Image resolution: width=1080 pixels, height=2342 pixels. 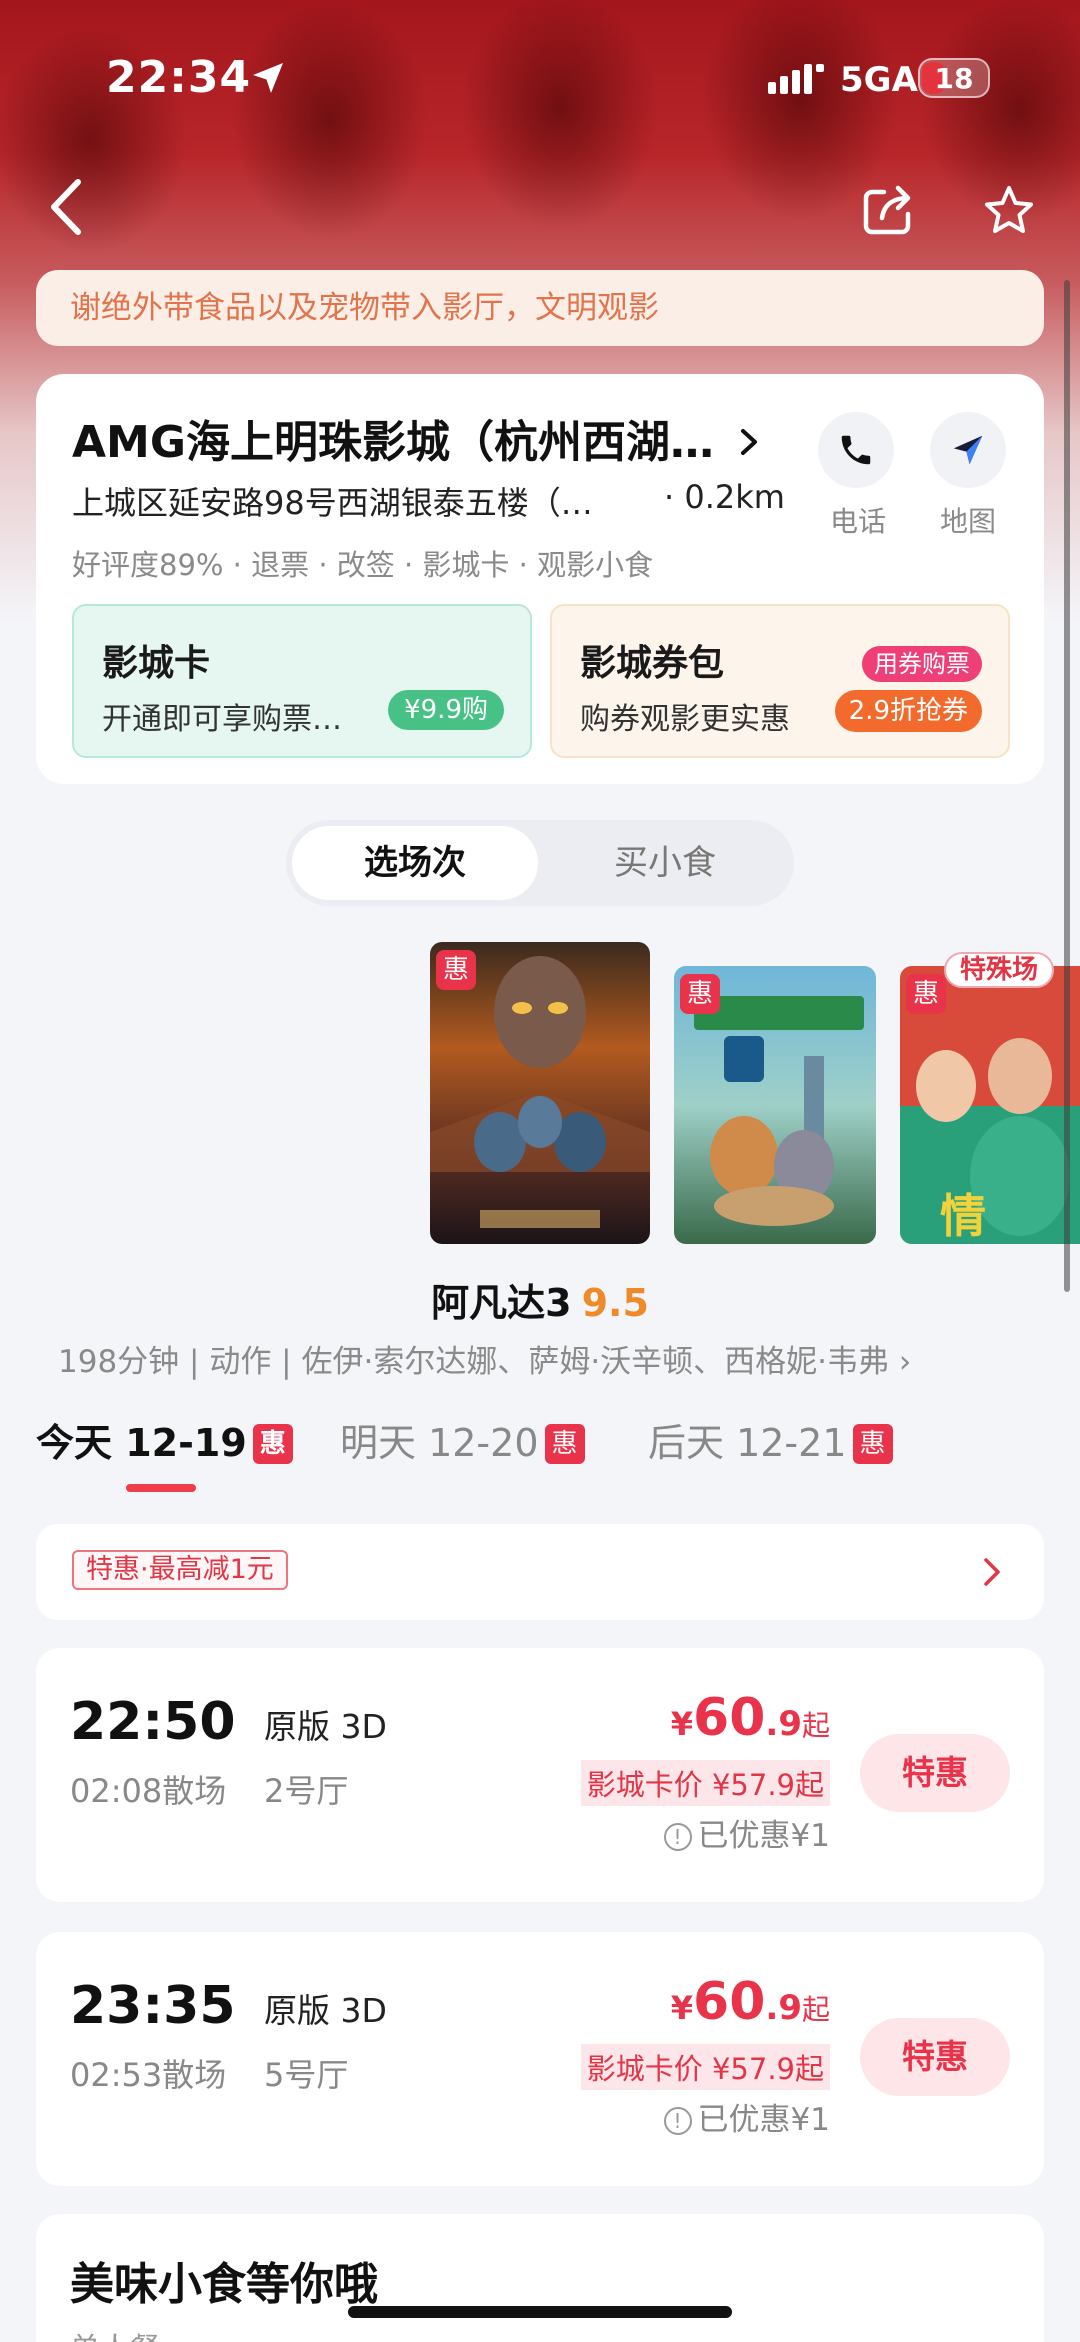 What do you see at coordinates (153, 2006) in the screenshot?
I see `showtime-start: 23:35` at bounding box center [153, 2006].